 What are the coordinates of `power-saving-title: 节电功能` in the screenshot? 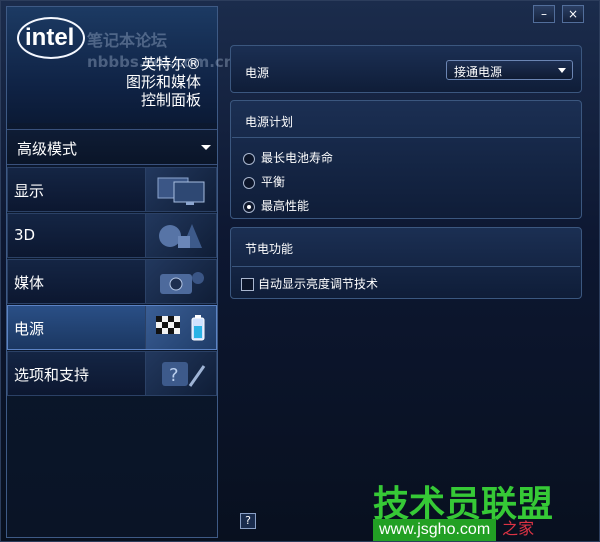 It's located at (269, 249).